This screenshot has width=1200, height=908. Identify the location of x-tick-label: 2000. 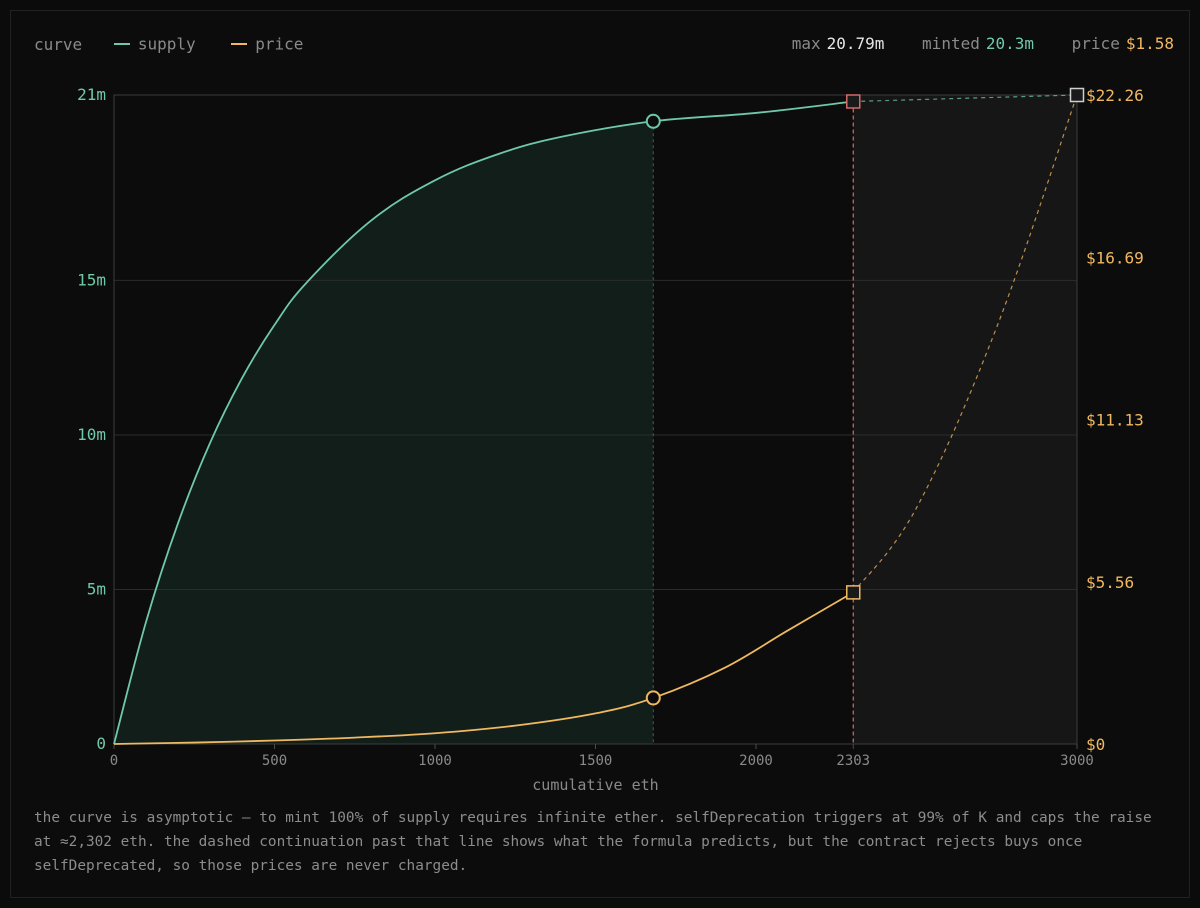
(756, 761).